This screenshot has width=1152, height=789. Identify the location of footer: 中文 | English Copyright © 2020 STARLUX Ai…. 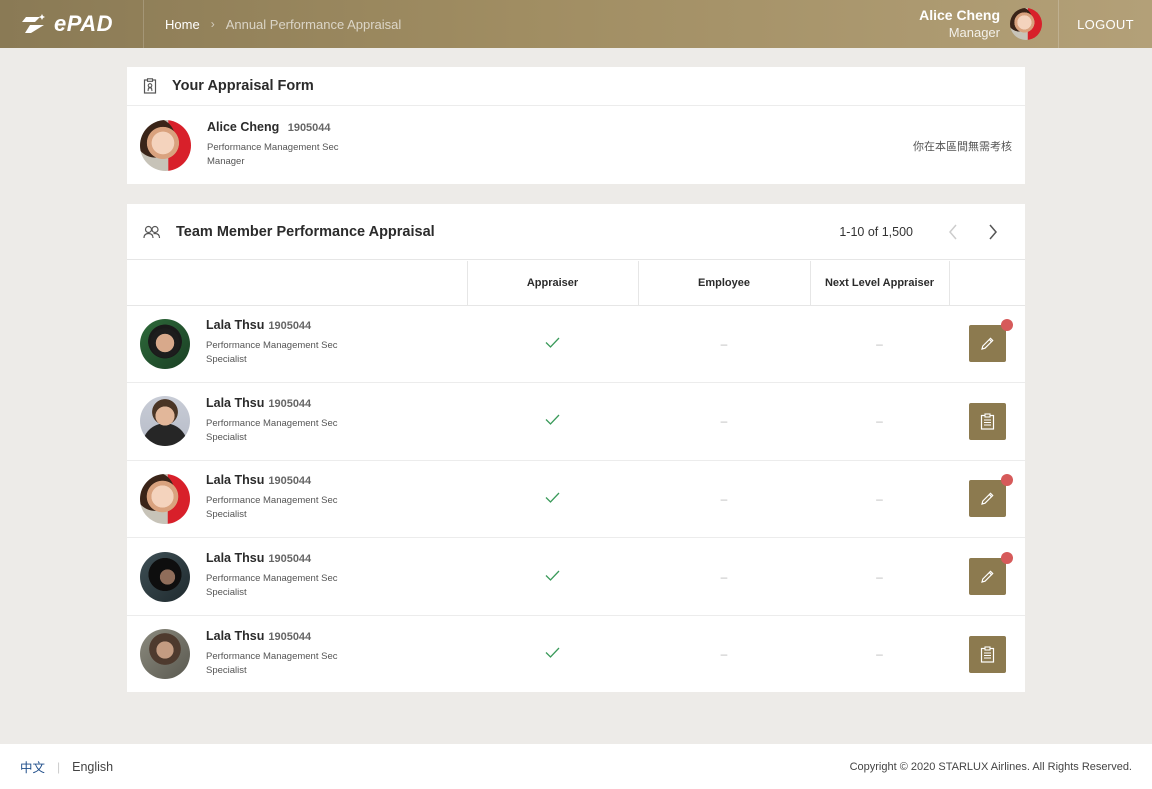
(576, 766).